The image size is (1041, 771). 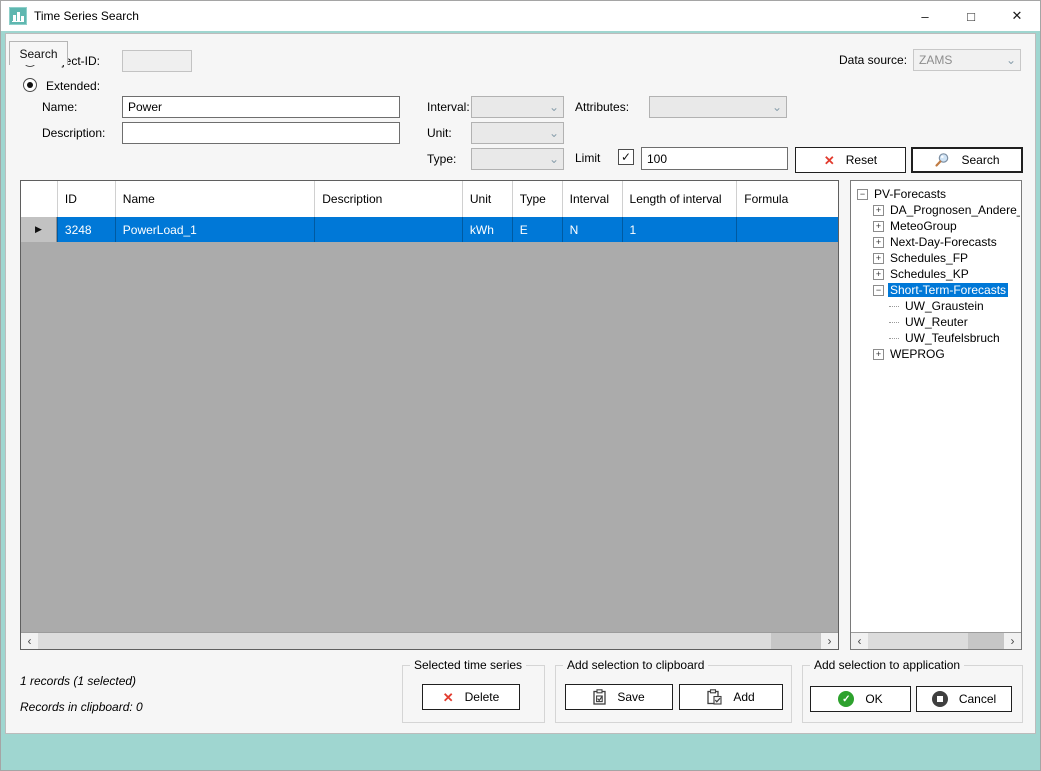 What do you see at coordinates (936, 60) in the screenshot?
I see `data-source-value: ZAMS` at bounding box center [936, 60].